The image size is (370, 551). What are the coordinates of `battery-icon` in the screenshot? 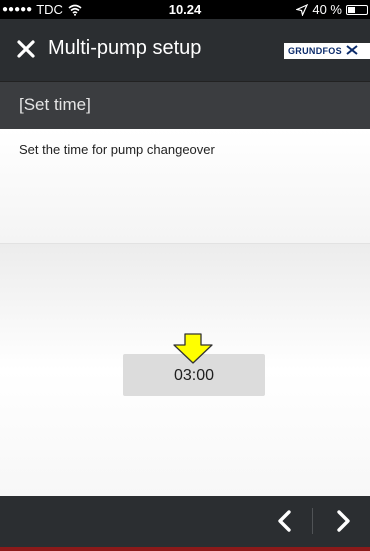 It's located at (357, 9).